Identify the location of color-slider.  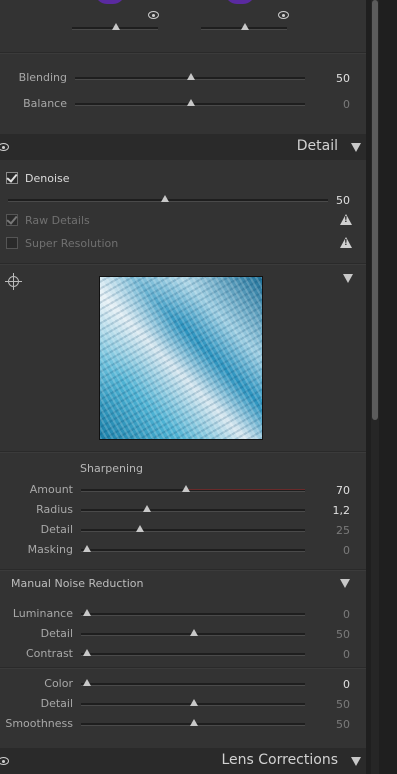
(193, 684).